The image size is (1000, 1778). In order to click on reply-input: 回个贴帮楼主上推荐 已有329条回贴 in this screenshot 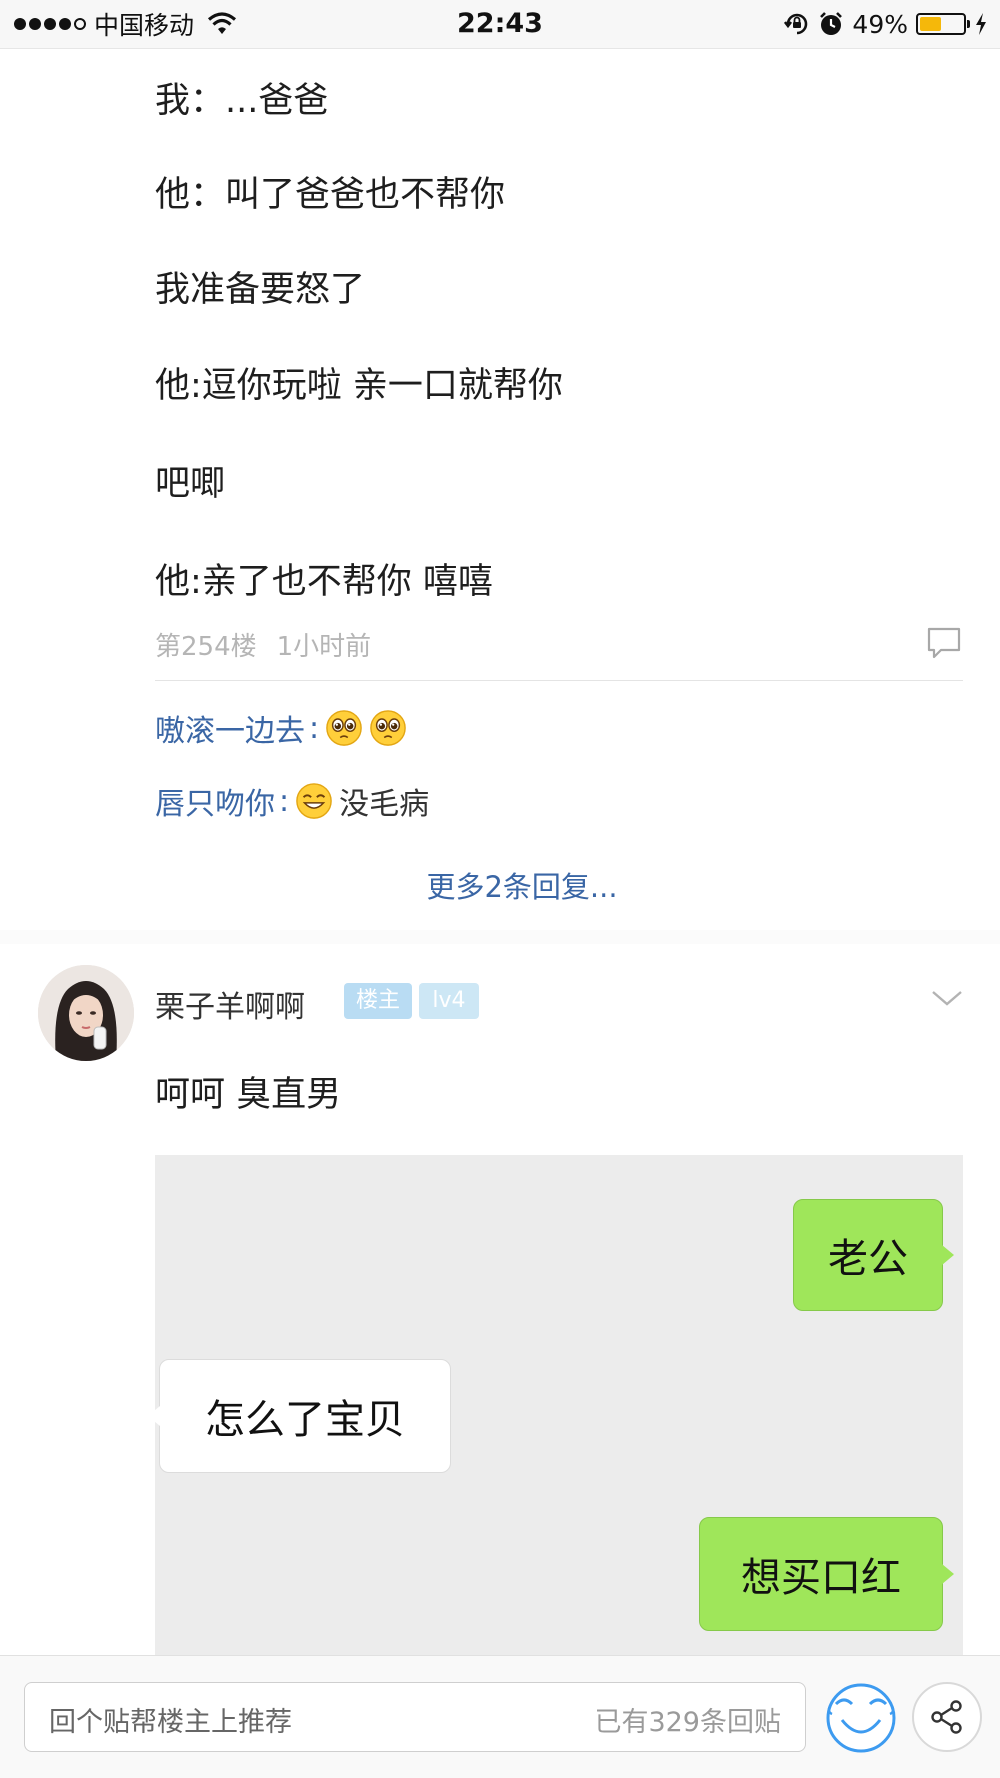, I will do `click(415, 1717)`.